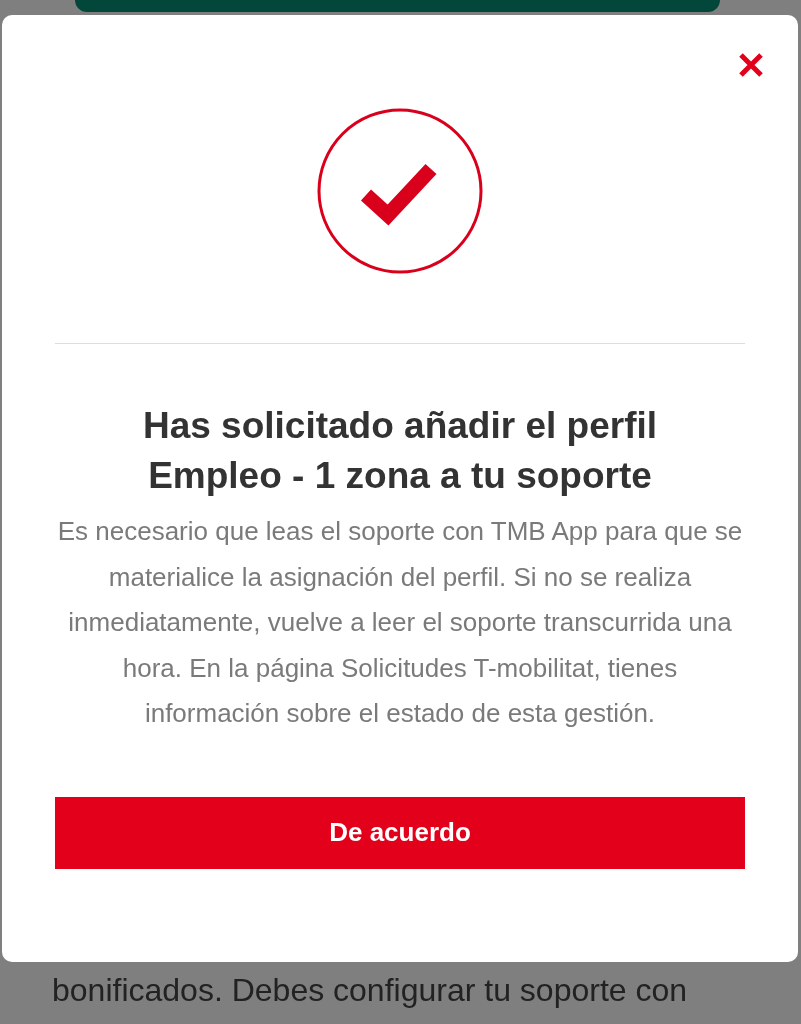 This screenshot has width=801, height=1024. Describe the element at coordinates (399, 451) in the screenshot. I see `dialog-title: Has solicitado añadir el perfil Empleo - 1 zona a tu soporte` at that location.